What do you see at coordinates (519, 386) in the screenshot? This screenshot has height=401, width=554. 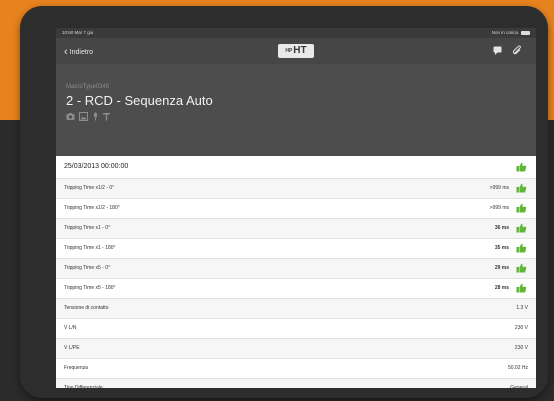 I see `result-value: General` at bounding box center [519, 386].